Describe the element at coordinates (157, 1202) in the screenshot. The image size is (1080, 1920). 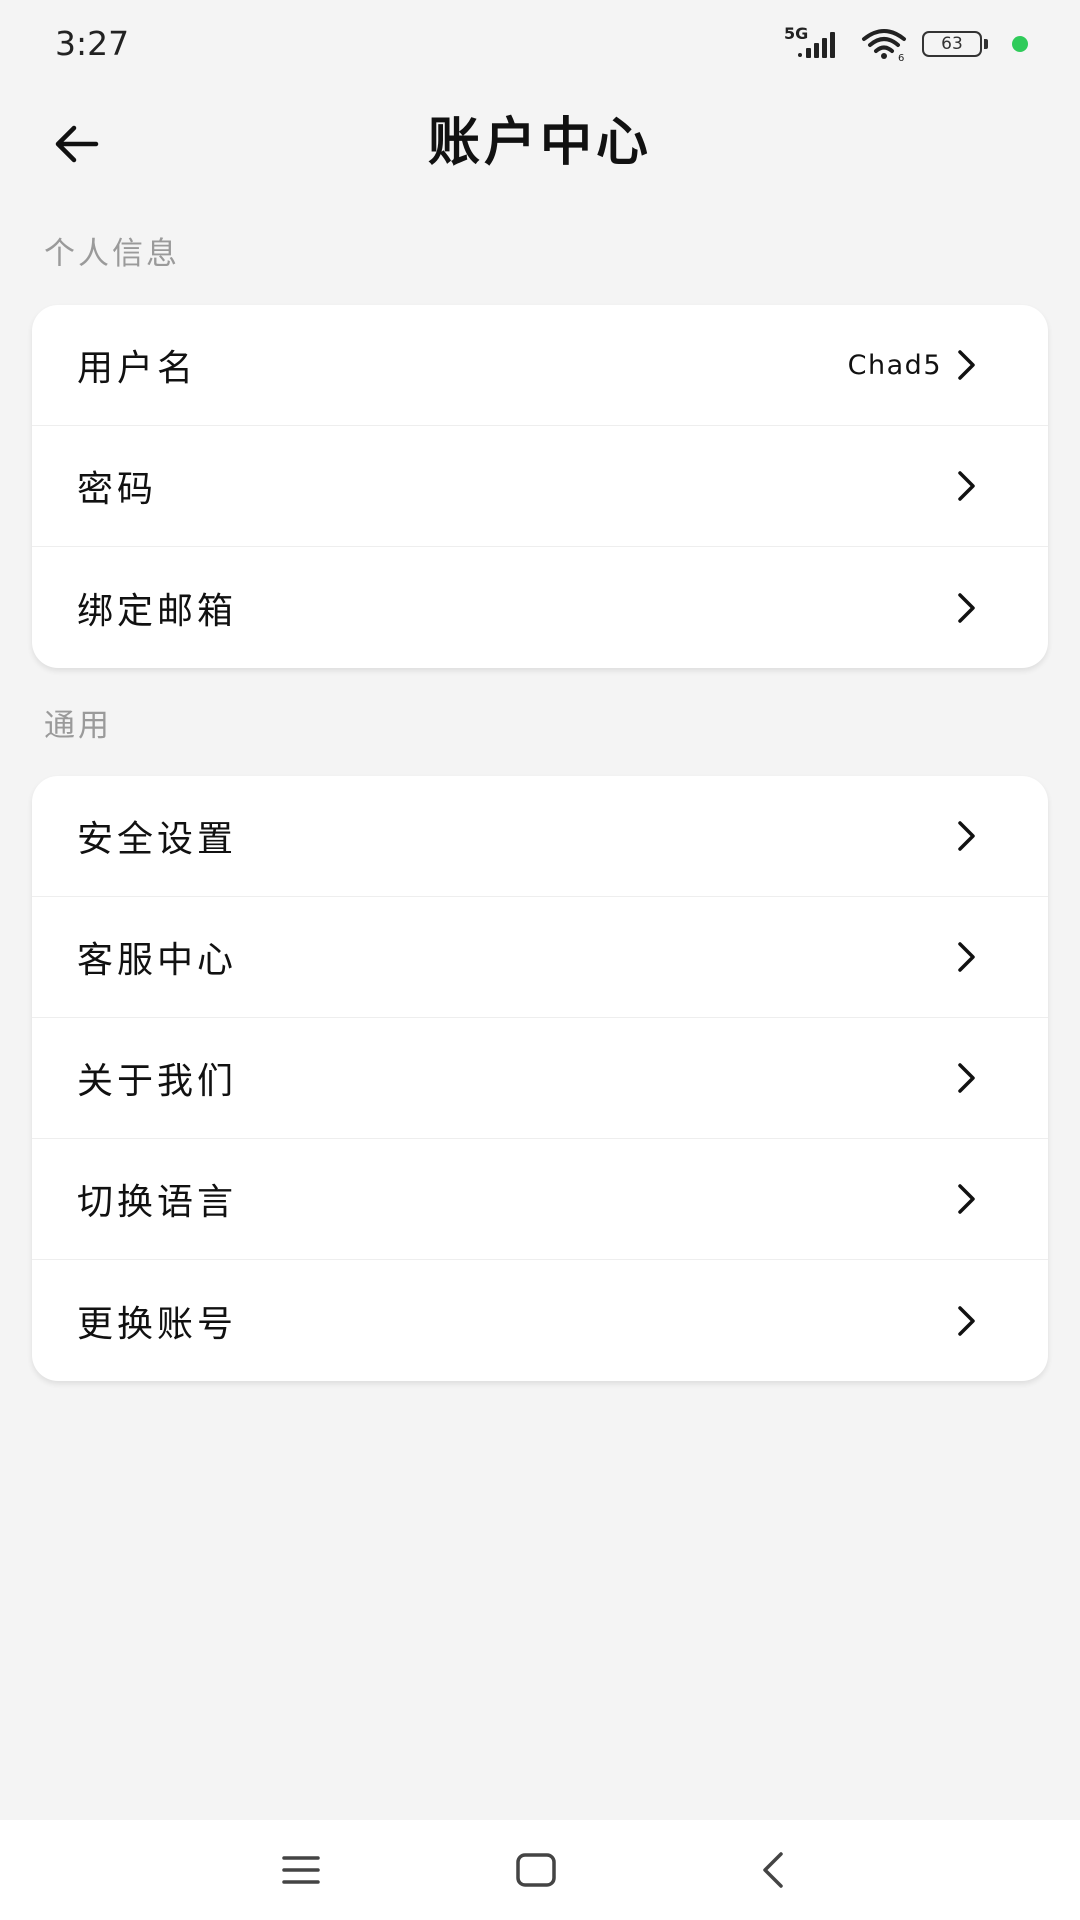
I see `row-label: 切换语言` at that location.